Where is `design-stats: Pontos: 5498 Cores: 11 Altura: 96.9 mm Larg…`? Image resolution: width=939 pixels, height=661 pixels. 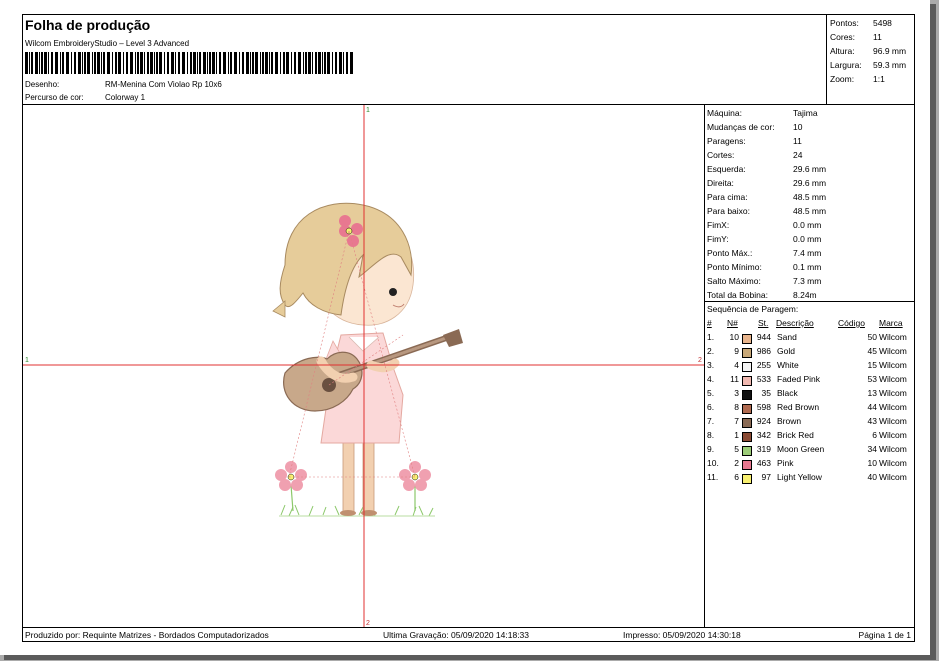 design-stats: Pontos: 5498 Cores: 11 Altura: 96.9 mm Larg… is located at coordinates (870, 60).